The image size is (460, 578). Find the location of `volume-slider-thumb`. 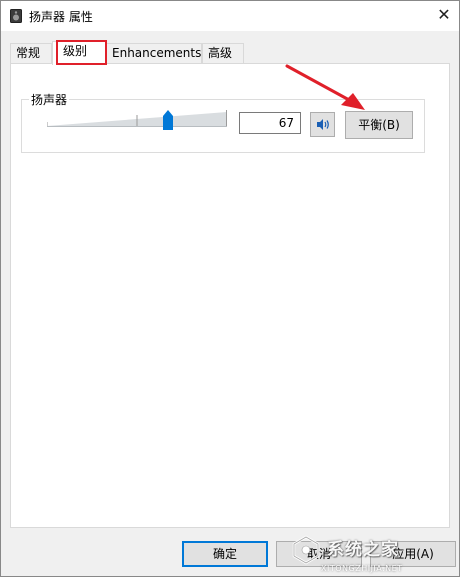

volume-slider-thumb is located at coordinates (168, 120).